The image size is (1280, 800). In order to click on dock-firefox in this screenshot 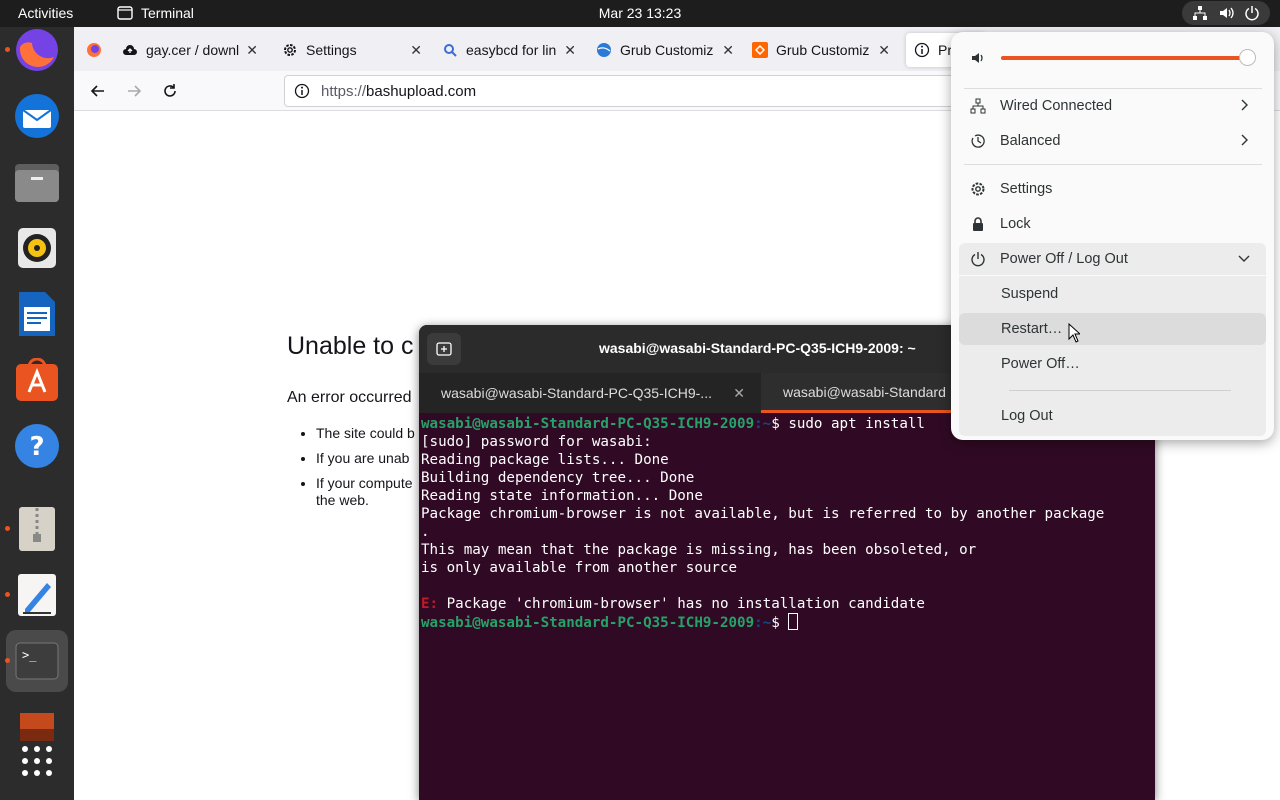, I will do `click(37, 50)`.